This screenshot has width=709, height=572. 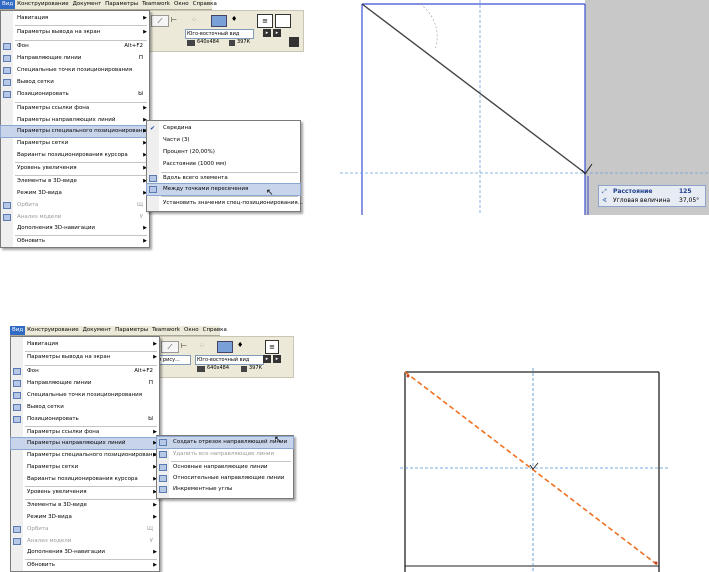 I want to click on menu-design-2: Конструирование, so click(x=52, y=330).